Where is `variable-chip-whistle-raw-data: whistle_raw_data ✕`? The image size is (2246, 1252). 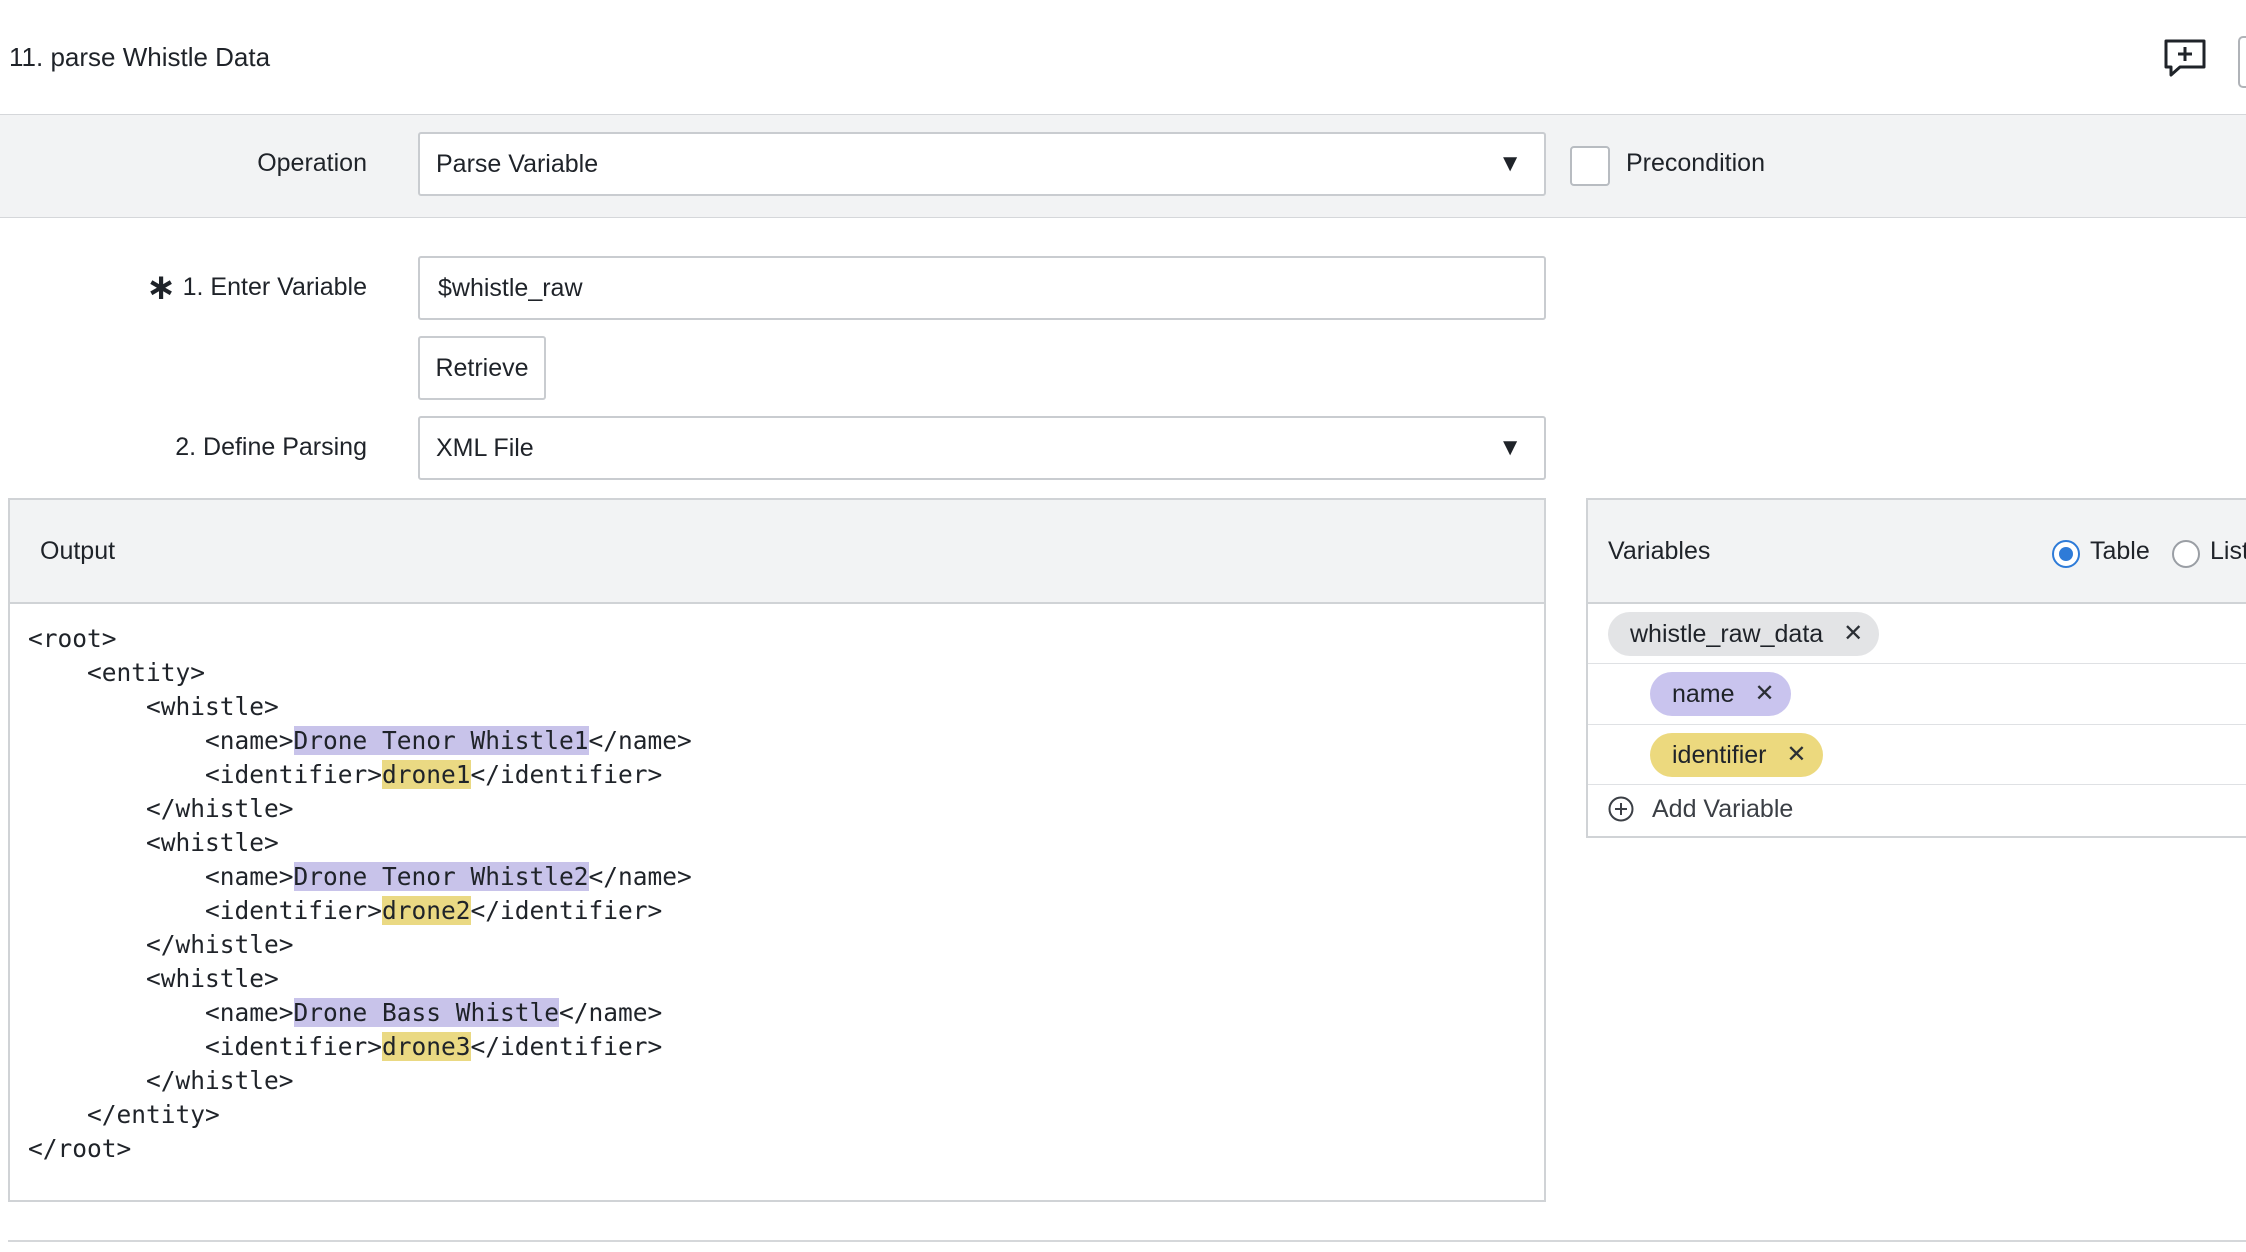 variable-chip-whistle-raw-data: whistle_raw_data ✕ is located at coordinates (1744, 634).